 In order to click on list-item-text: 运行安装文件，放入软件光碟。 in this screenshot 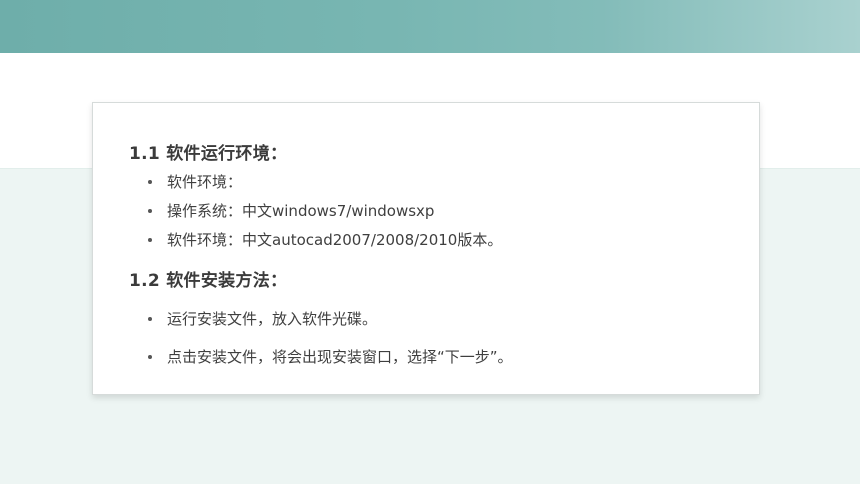, I will do `click(272, 319)`.